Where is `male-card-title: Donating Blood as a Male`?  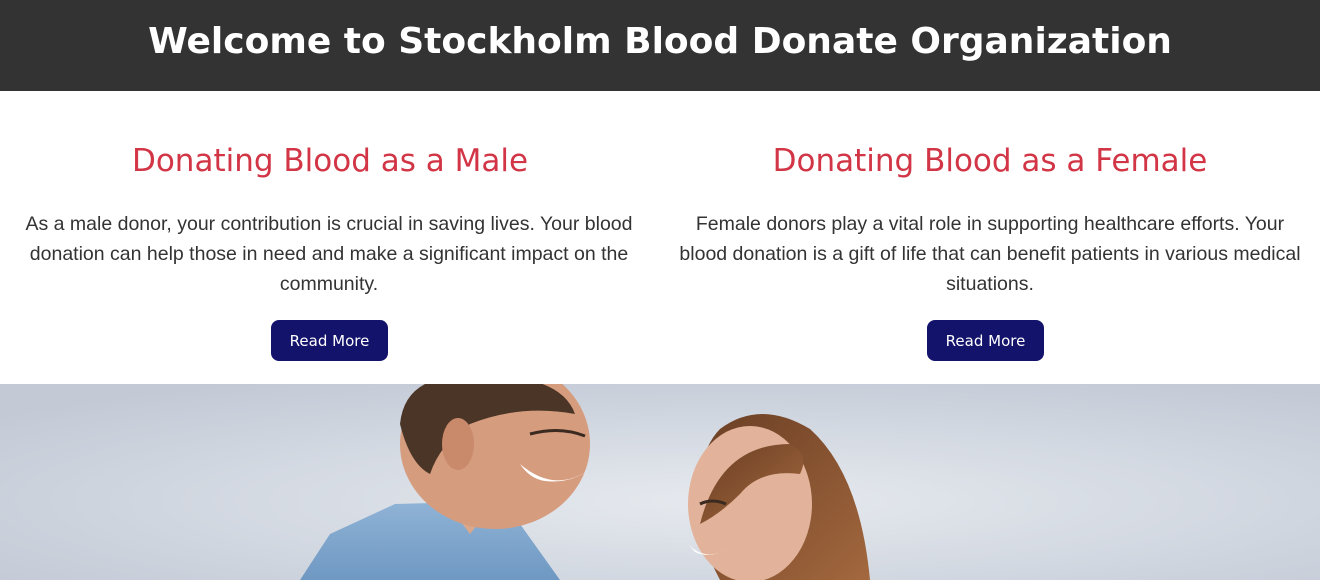
male-card-title: Donating Blood as a Male is located at coordinates (330, 161).